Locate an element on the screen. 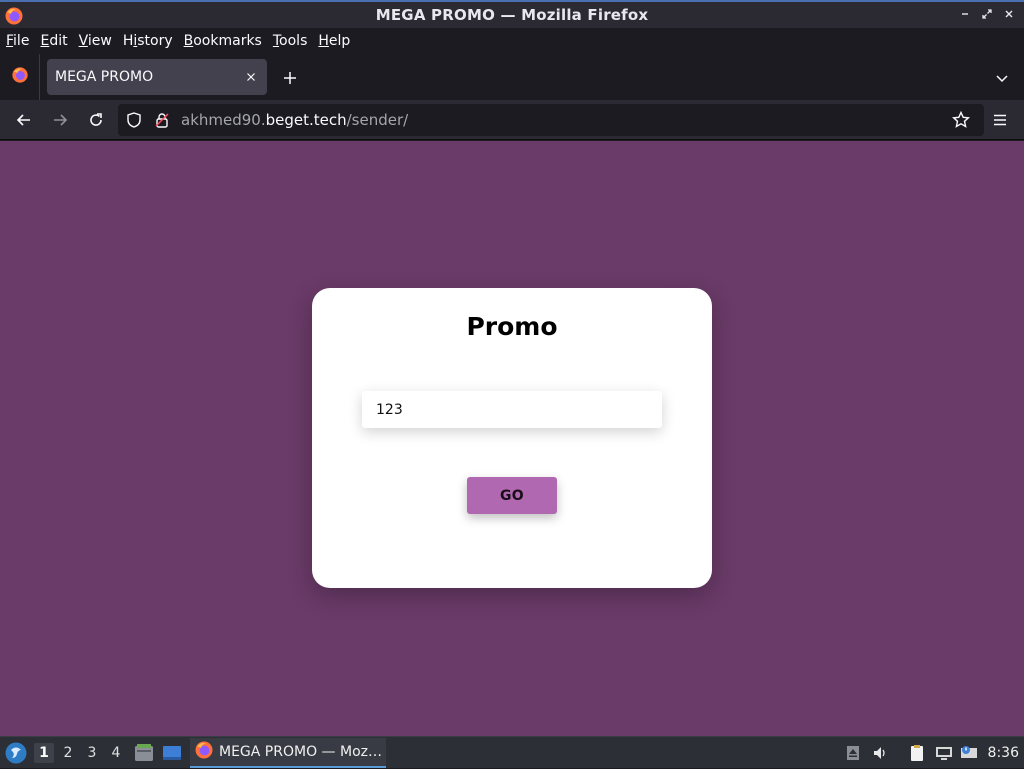 This screenshot has height=769, width=1024. forward-arrow-icon is located at coordinates (60, 120).